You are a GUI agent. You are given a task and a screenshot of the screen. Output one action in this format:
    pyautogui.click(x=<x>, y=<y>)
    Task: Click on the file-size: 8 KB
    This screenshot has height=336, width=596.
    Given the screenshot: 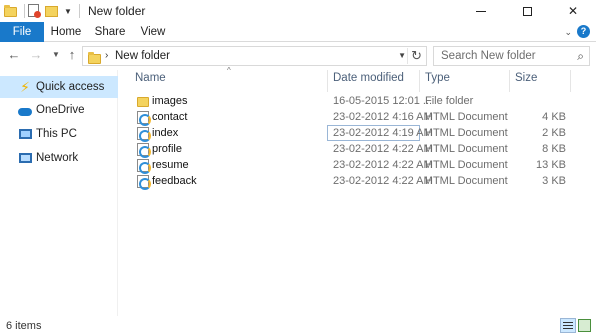 What is the action you would take?
    pyautogui.click(x=554, y=149)
    